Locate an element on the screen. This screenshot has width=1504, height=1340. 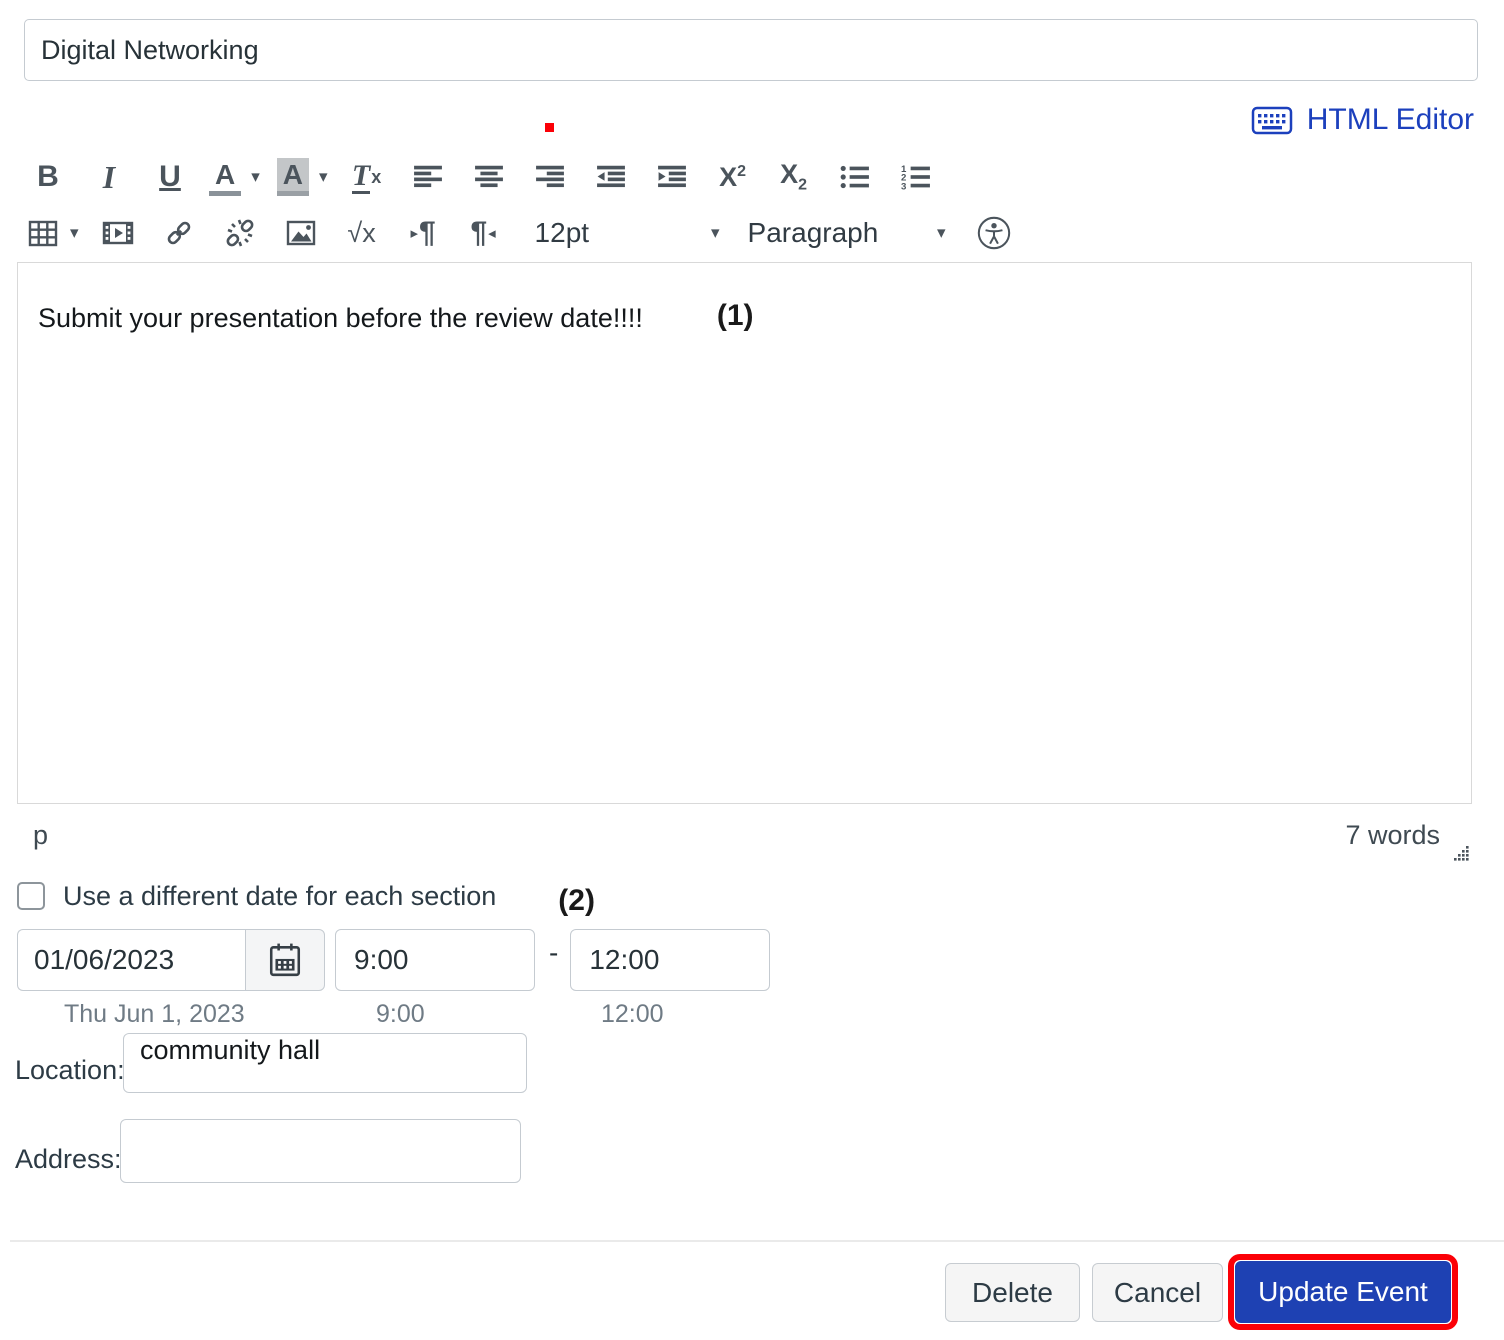
html-editor-link: HTML Editor is located at coordinates (1362, 120).